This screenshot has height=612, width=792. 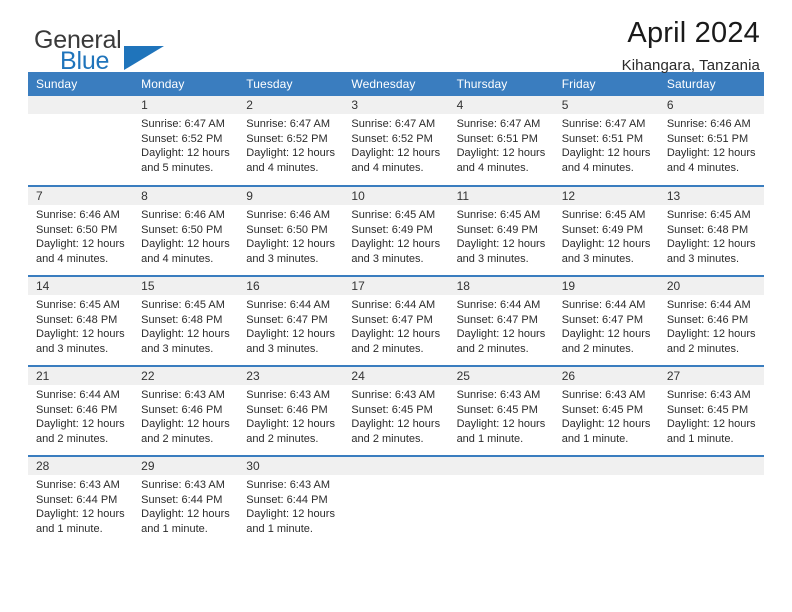 What do you see at coordinates (186, 376) in the screenshot?
I see `day-number: 22` at bounding box center [186, 376].